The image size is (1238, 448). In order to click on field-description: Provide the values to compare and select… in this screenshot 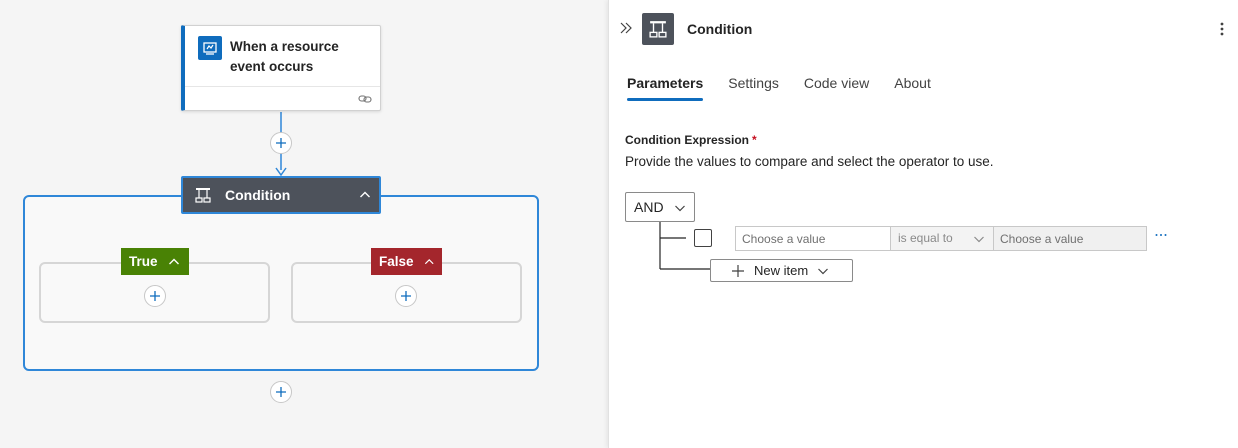, I will do `click(809, 161)`.